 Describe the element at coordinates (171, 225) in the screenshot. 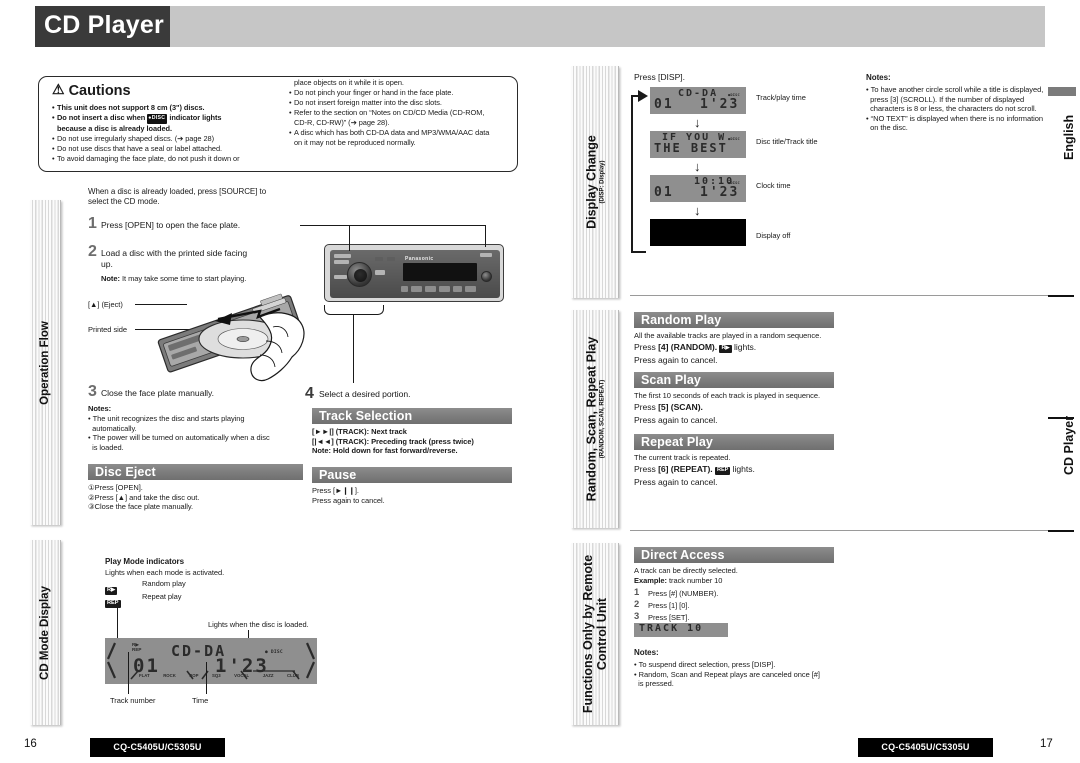

I see `step-1-text: Press [OPEN] to open the face plate.` at that location.